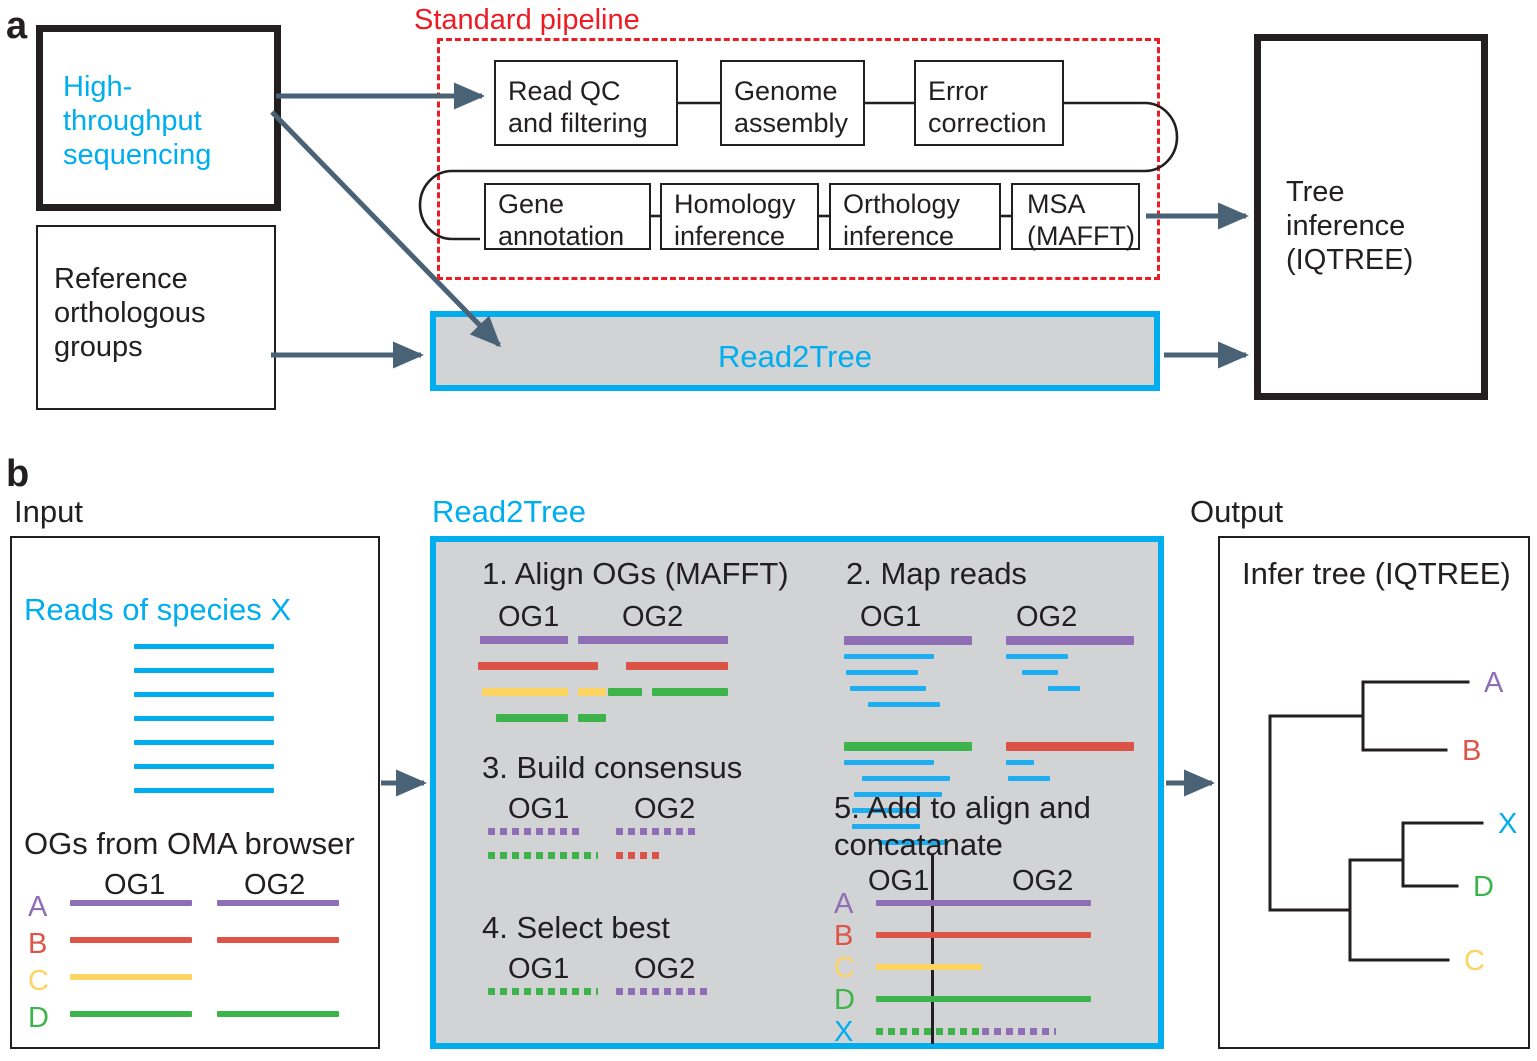  Describe the element at coordinates (38, 1018) in the screenshot. I see `input-species-label-d: D` at that location.